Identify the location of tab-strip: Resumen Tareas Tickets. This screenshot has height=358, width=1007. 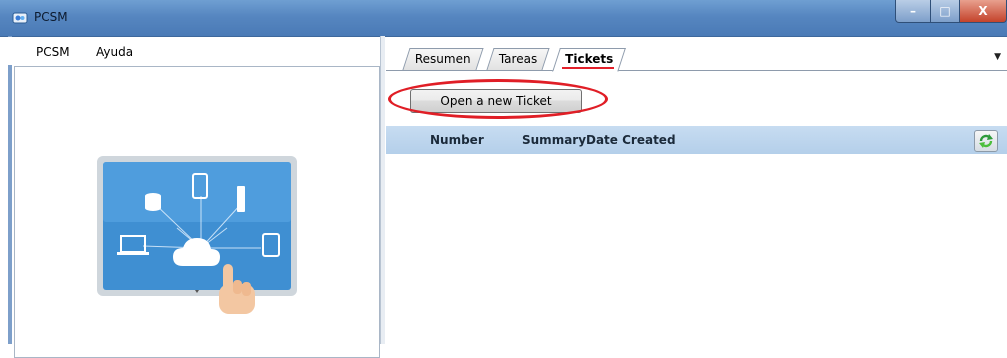
(696, 59).